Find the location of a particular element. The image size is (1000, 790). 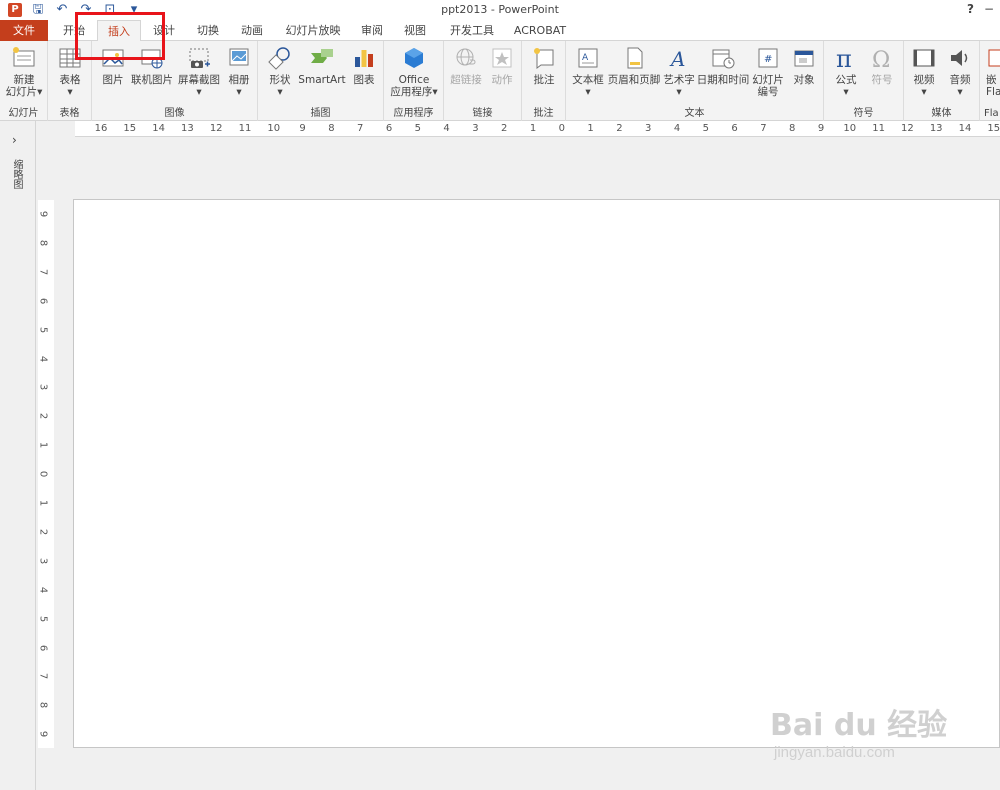

tab-transitions: 切换 is located at coordinates (208, 30).